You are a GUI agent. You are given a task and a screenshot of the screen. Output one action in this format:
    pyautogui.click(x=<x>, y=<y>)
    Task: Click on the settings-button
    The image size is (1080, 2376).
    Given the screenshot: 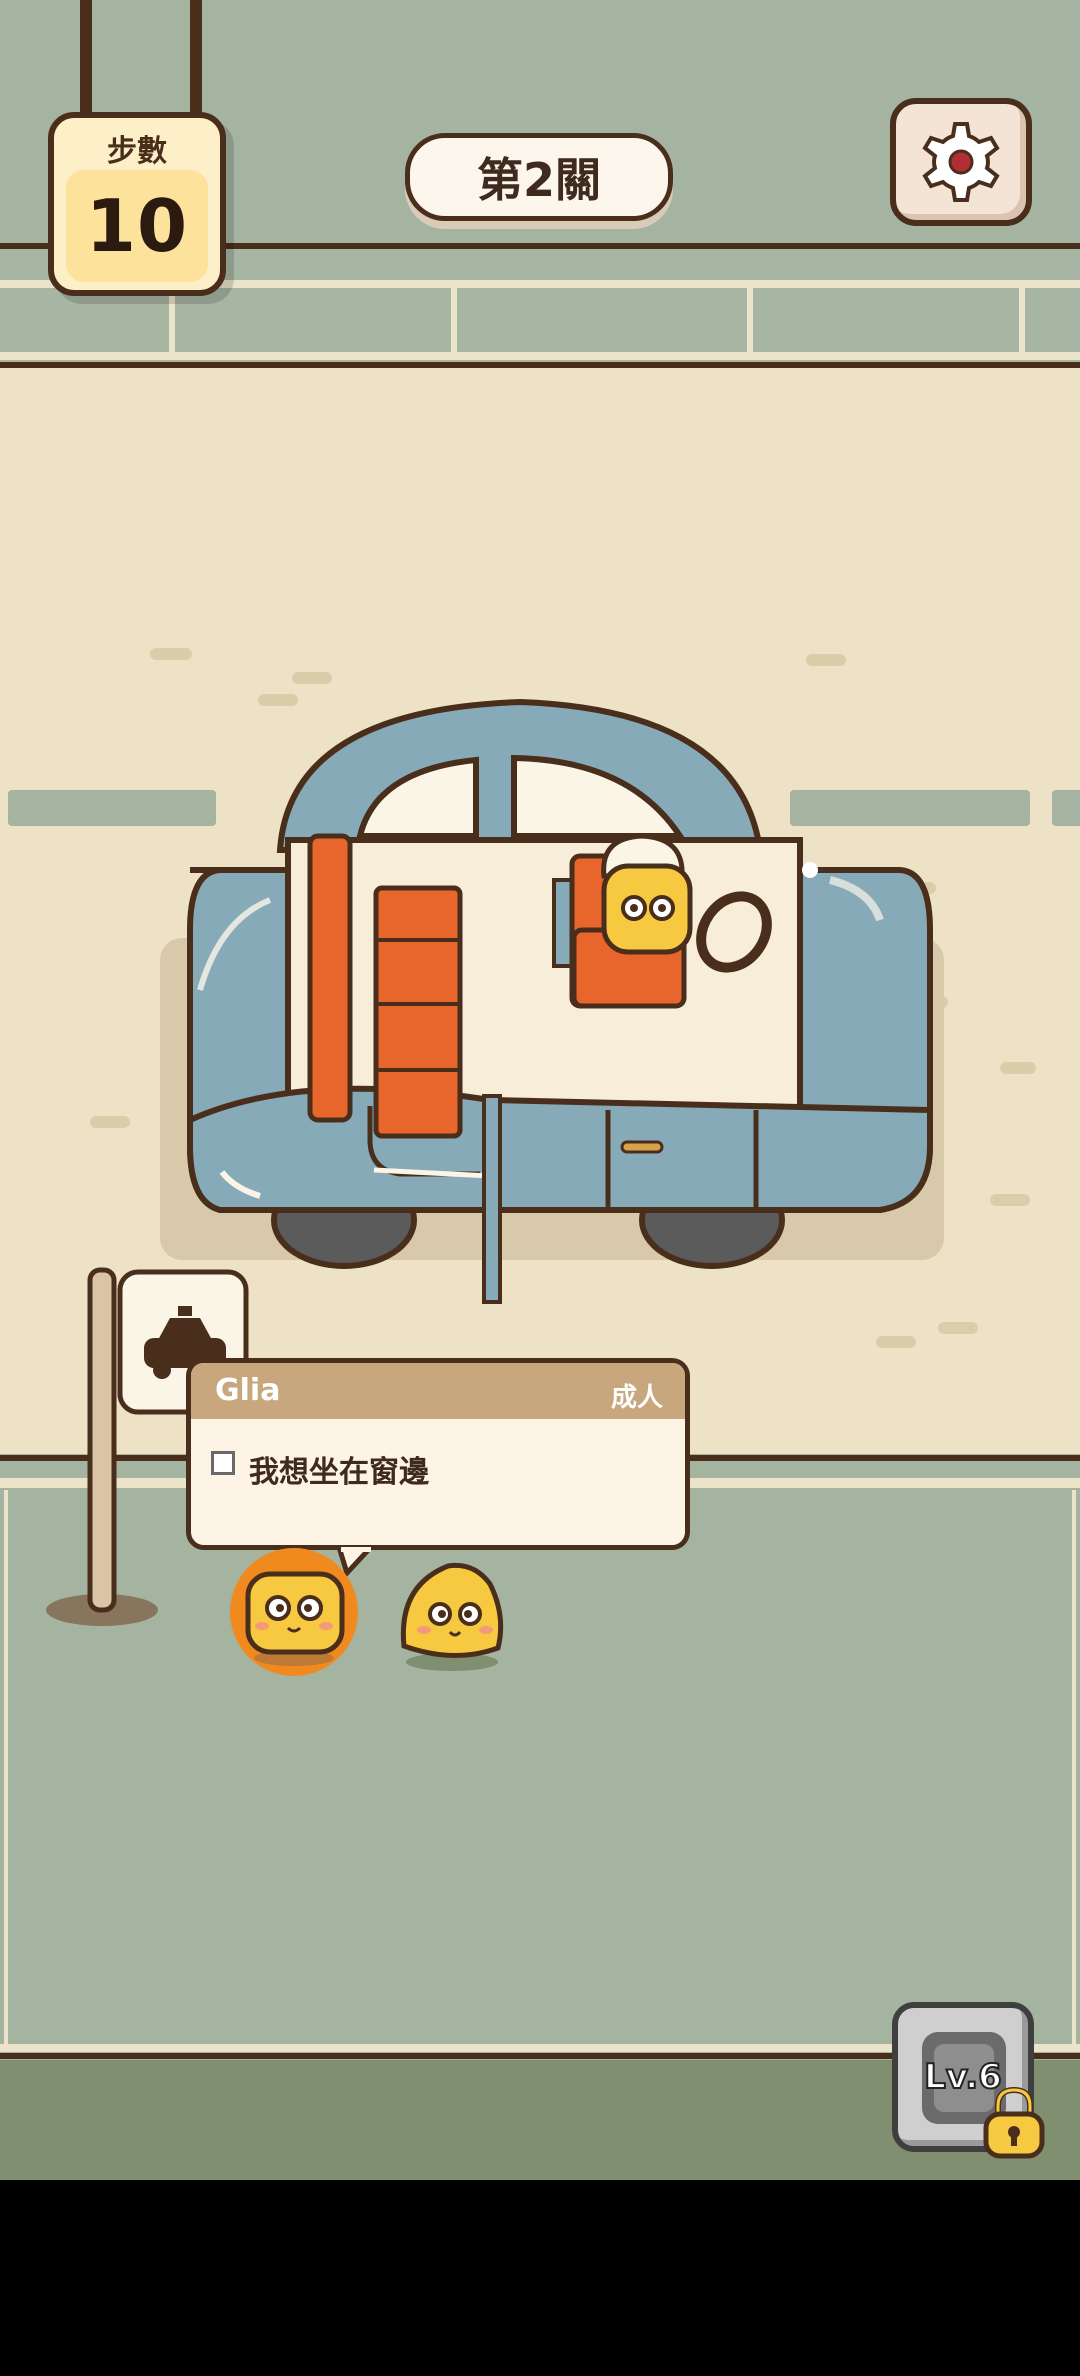 What is the action you would take?
    pyautogui.click(x=961, y=162)
    